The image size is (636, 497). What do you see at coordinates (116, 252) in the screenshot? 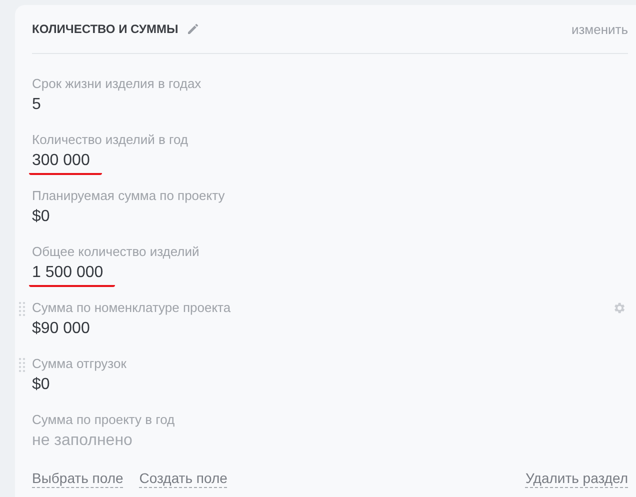
I see `field-label: Общее количество изделий` at bounding box center [116, 252].